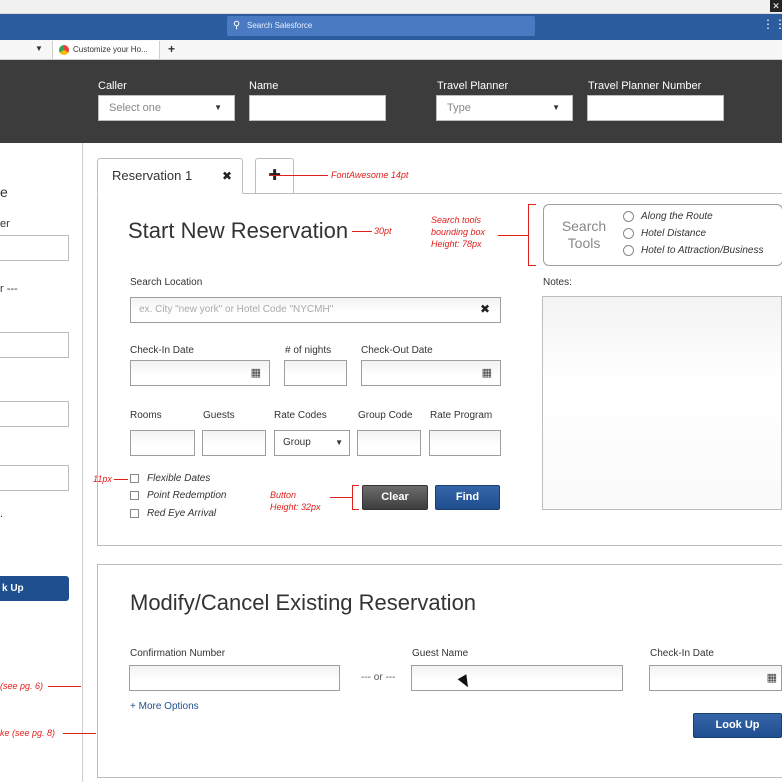 This screenshot has width=782, height=782. I want to click on browser-top-strip, so click(391, 7).